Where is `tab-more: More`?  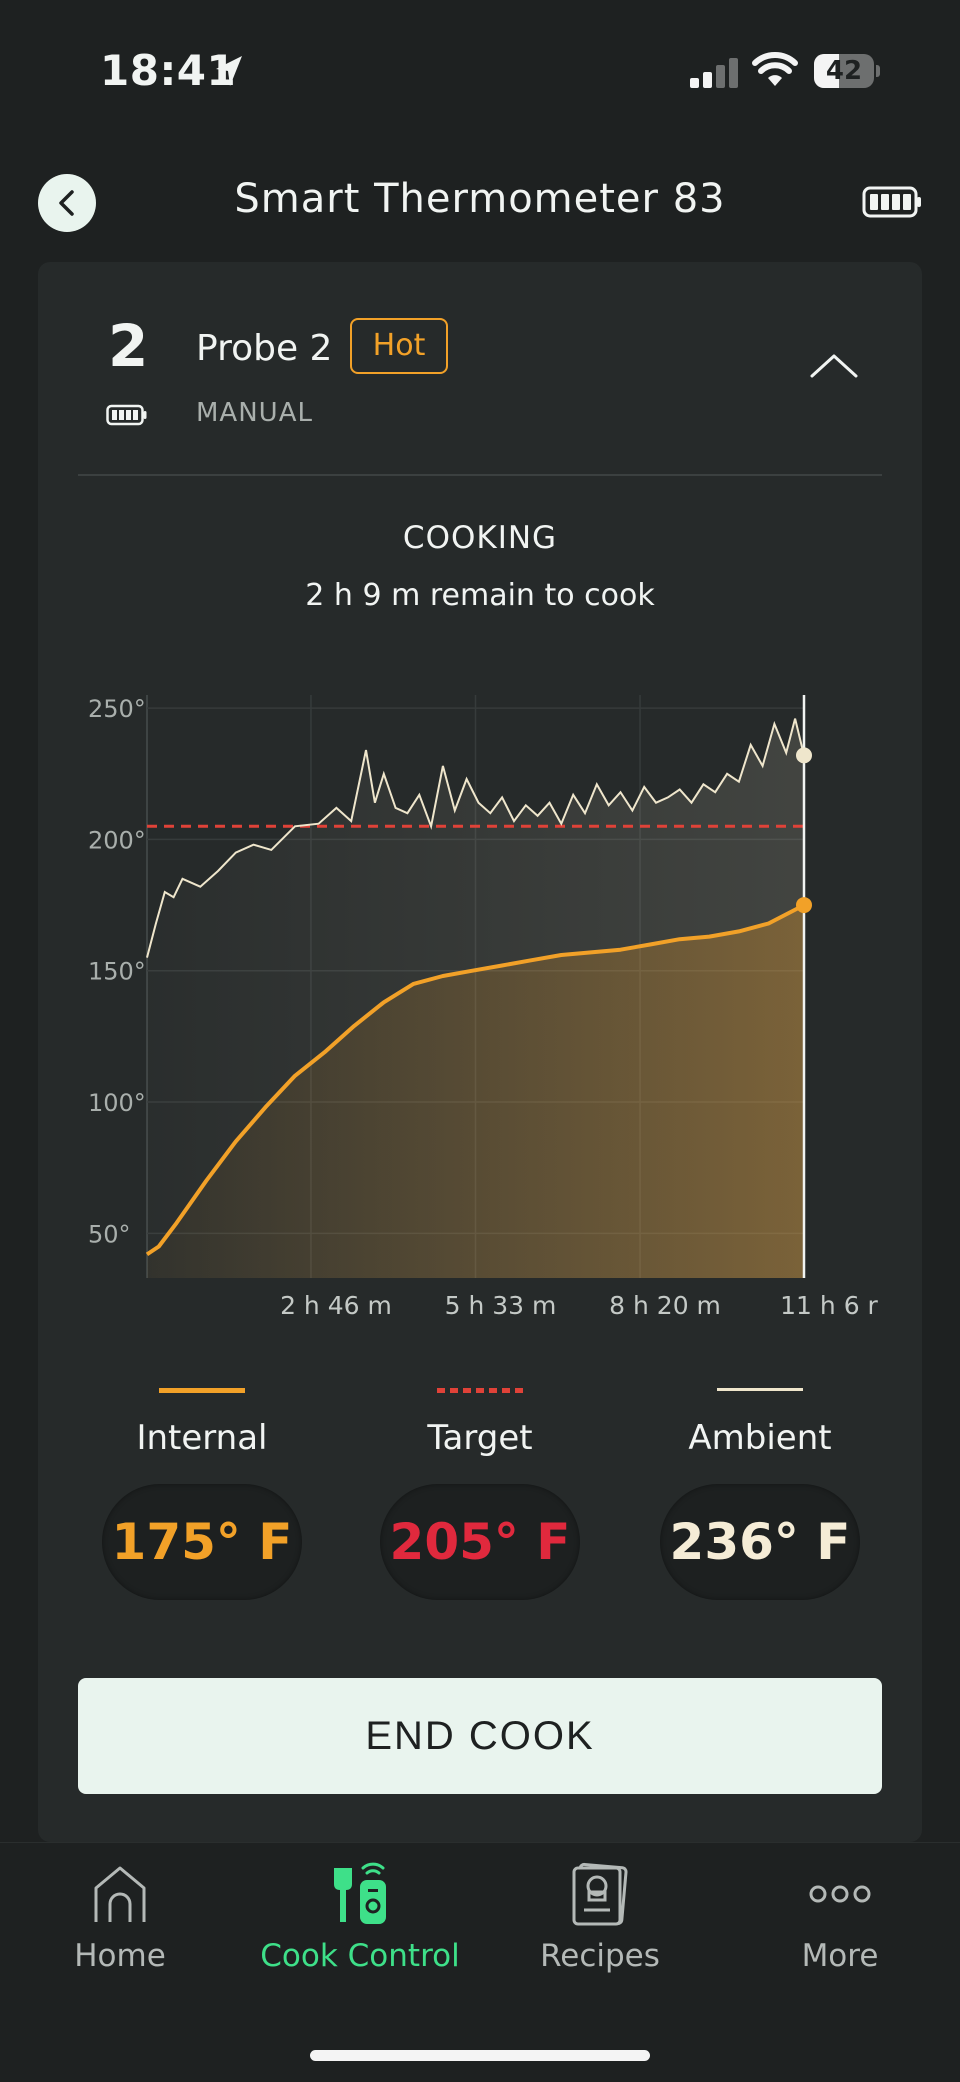 tab-more: More is located at coordinates (840, 1918).